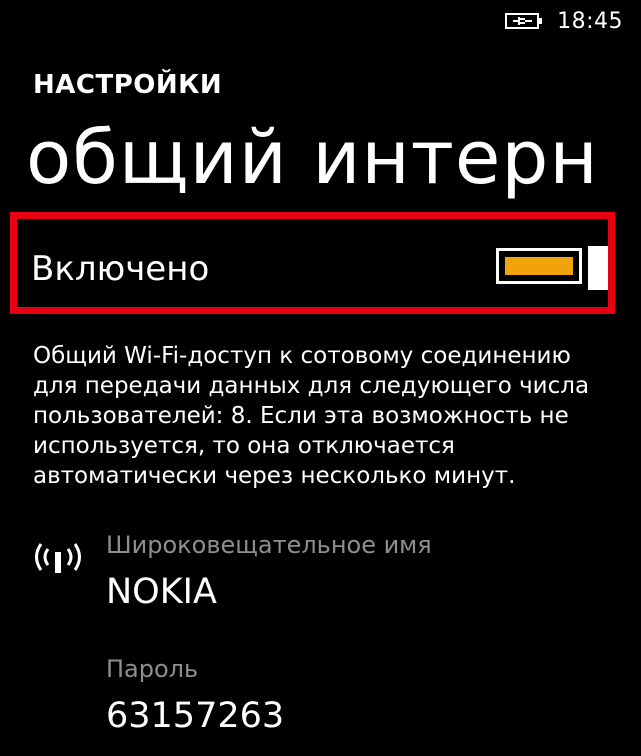 The width and height of the screenshot is (641, 756). What do you see at coordinates (312, 263) in the screenshot?
I see `internet-sharing-toggle-row: Включено` at bounding box center [312, 263].